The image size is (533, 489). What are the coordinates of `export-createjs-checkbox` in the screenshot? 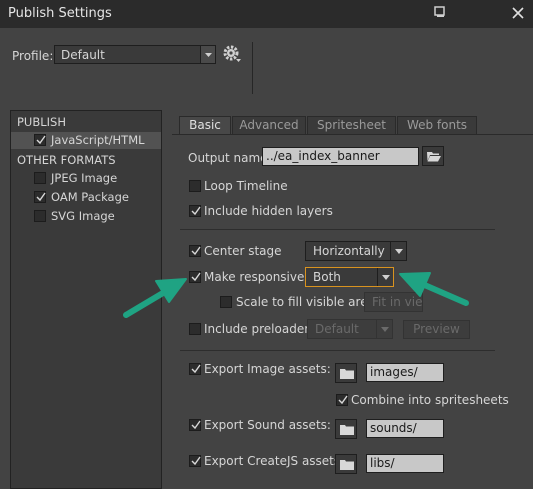 It's located at (195, 461).